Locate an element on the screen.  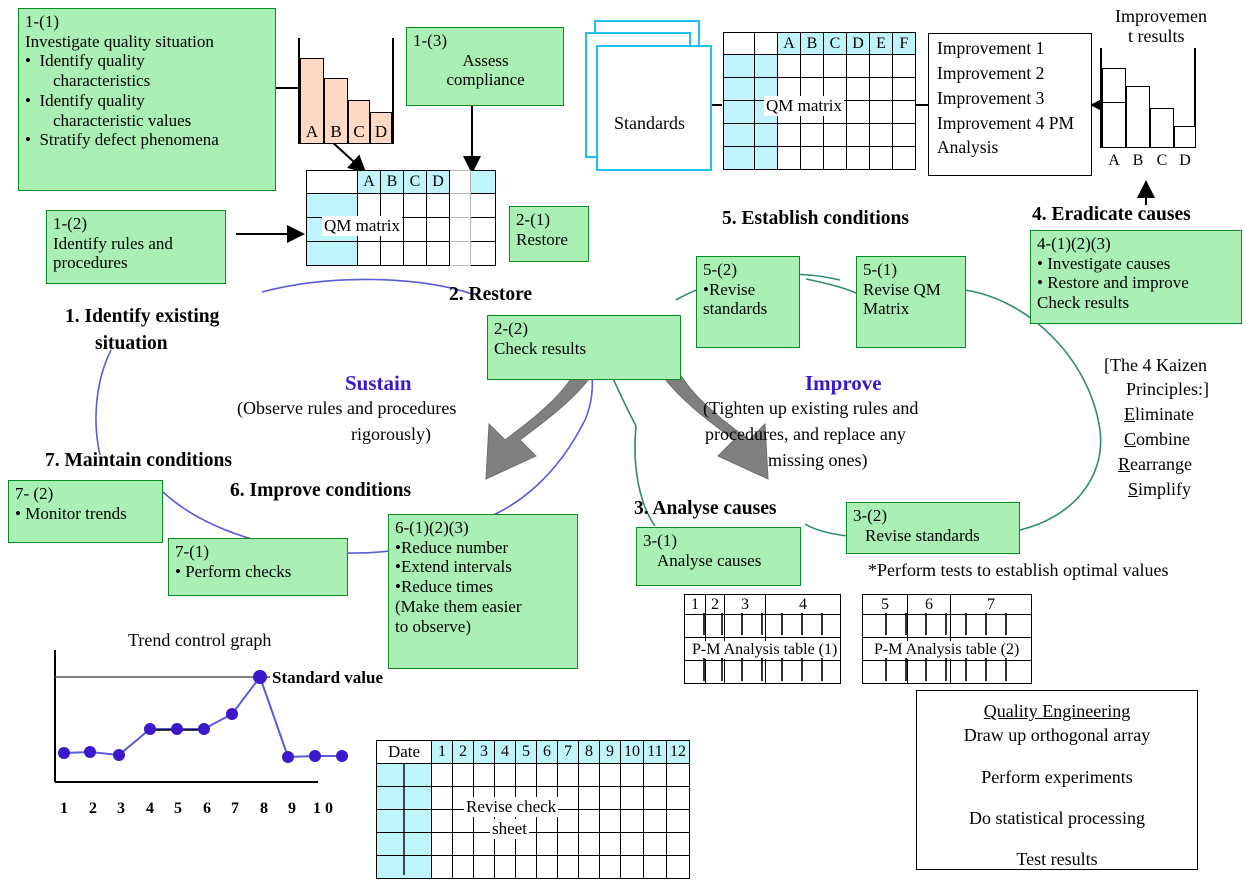
bar-label-C: C is located at coordinates (359, 131).